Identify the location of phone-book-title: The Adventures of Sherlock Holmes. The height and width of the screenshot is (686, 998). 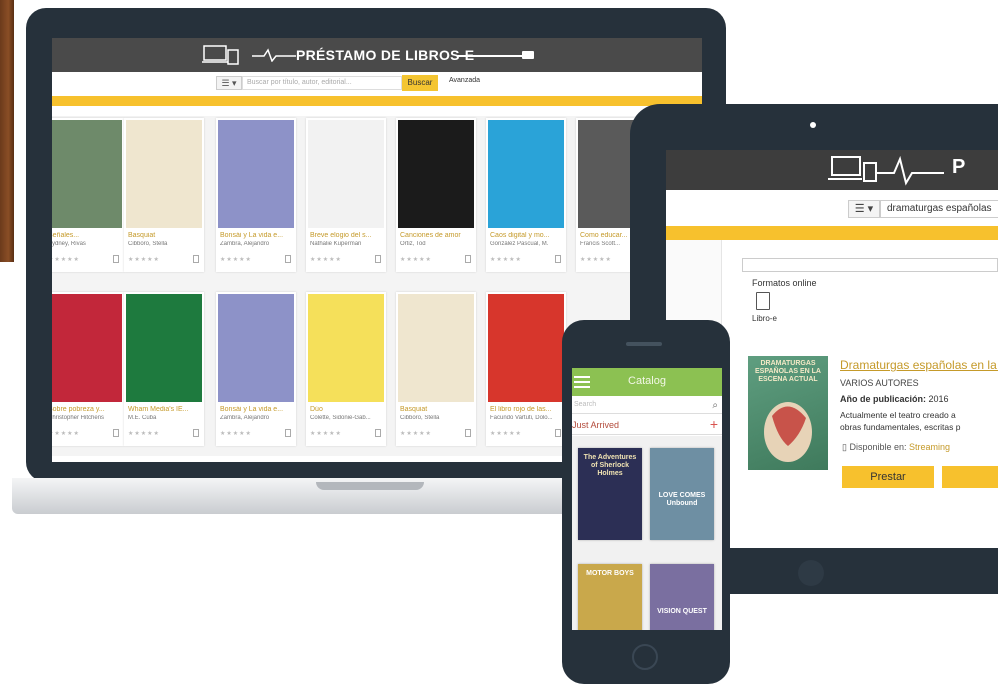
(610, 465).